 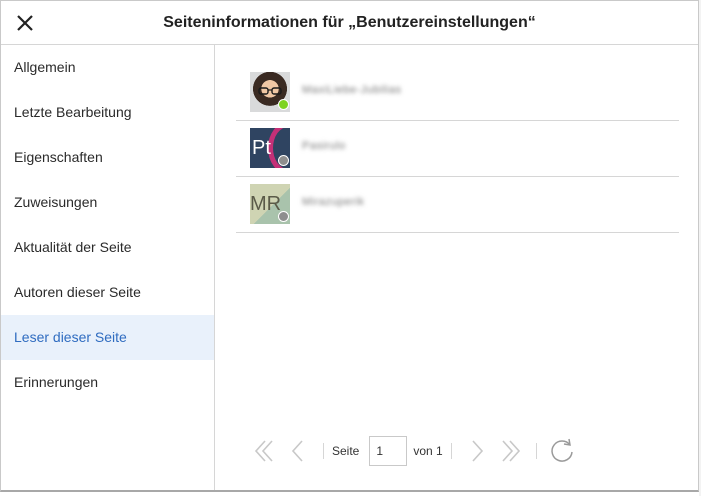 I want to click on avatar-initials: MR, so click(x=266, y=204).